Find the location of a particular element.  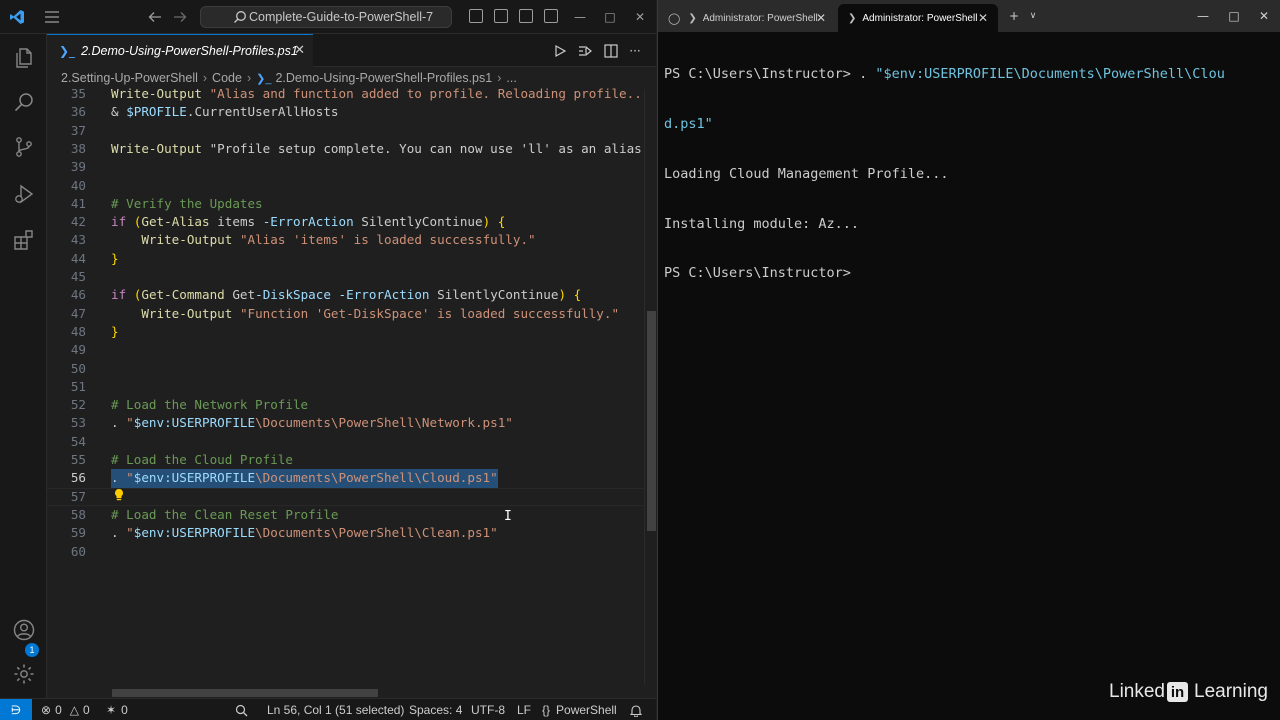

notifications-bell-icon is located at coordinates (636, 709).